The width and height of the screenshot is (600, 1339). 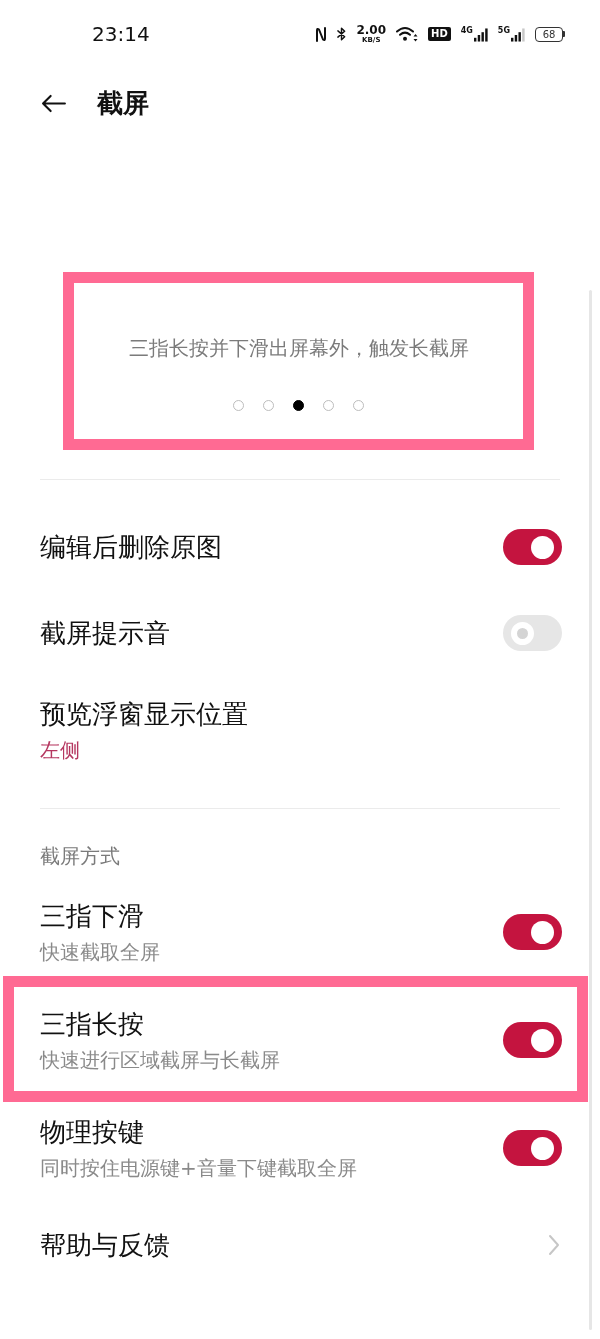 I want to click on setting-title: 截屏提示音, so click(x=105, y=633).